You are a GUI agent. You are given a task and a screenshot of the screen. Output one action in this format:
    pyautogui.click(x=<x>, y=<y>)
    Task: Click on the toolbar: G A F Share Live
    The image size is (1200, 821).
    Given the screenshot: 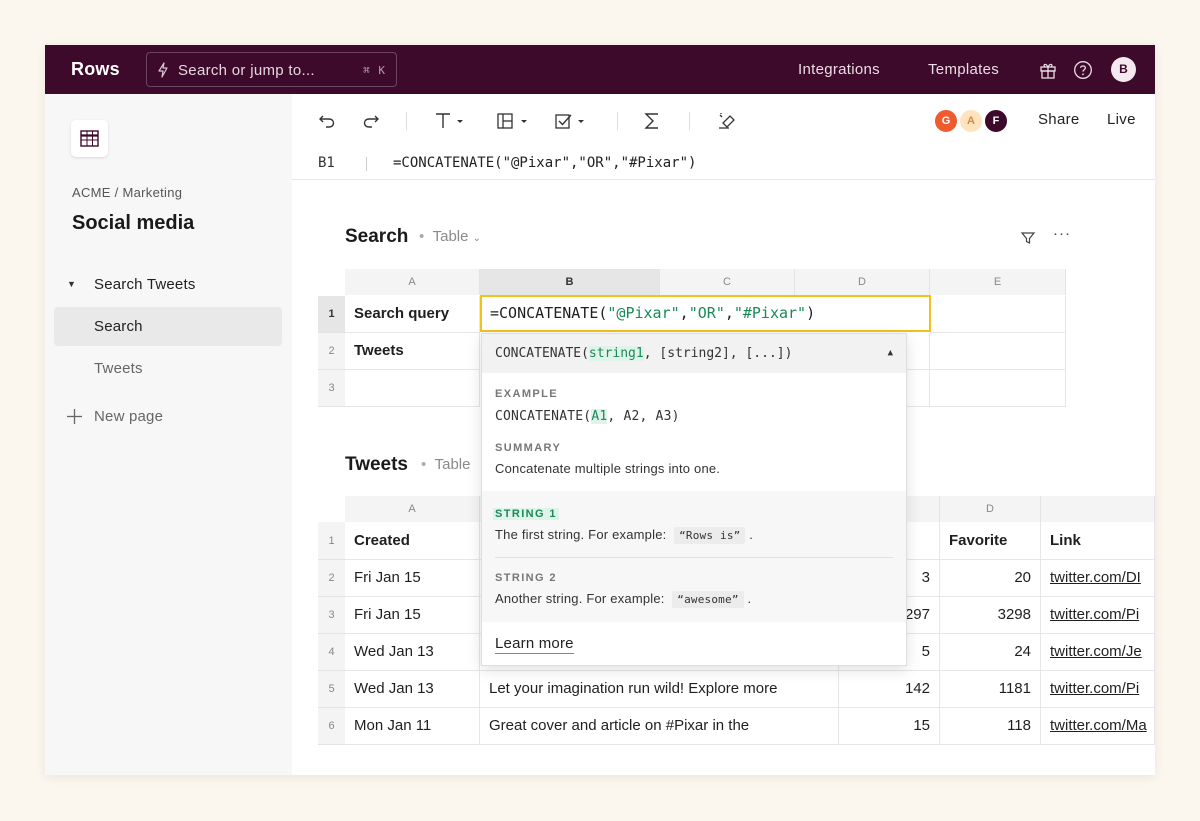 What is the action you would take?
    pyautogui.click(x=723, y=121)
    